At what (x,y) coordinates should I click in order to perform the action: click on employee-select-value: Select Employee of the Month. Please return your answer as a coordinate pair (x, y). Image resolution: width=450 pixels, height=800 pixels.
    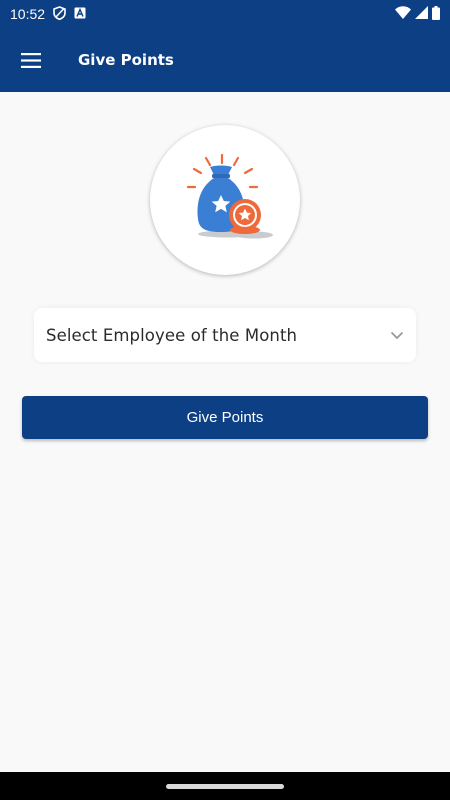
    Looking at the image, I should click on (172, 335).